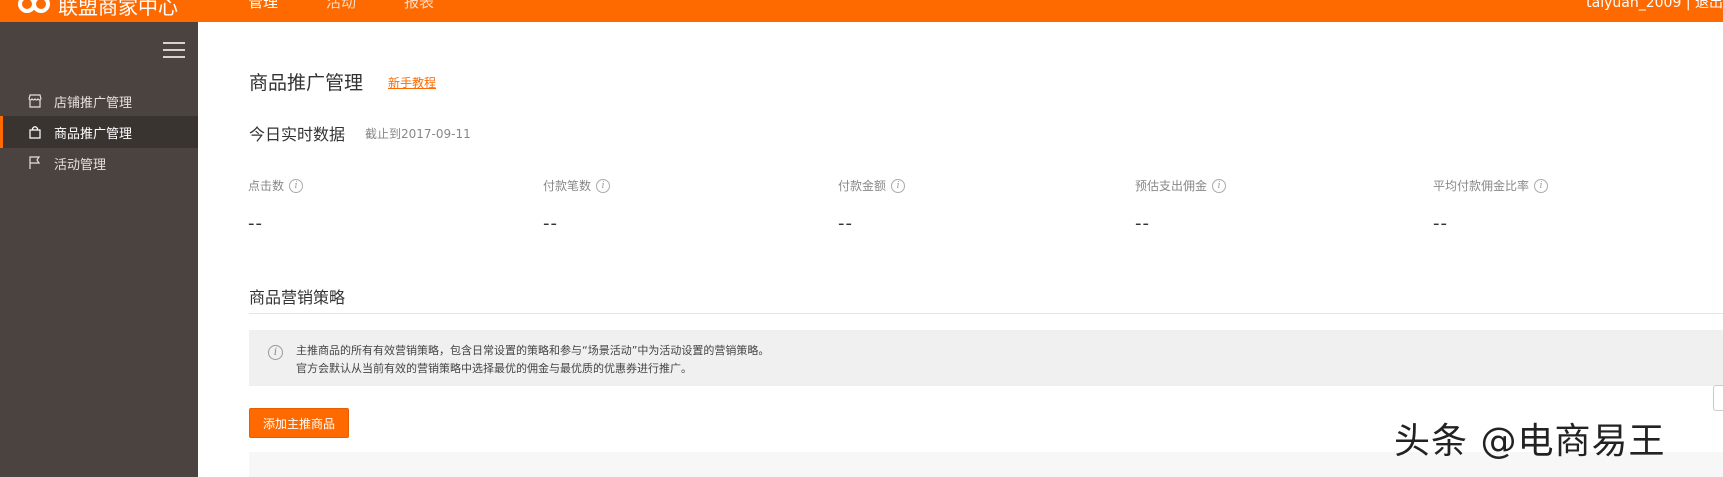  I want to click on logo: 联盟商家中心, so click(98, 10).